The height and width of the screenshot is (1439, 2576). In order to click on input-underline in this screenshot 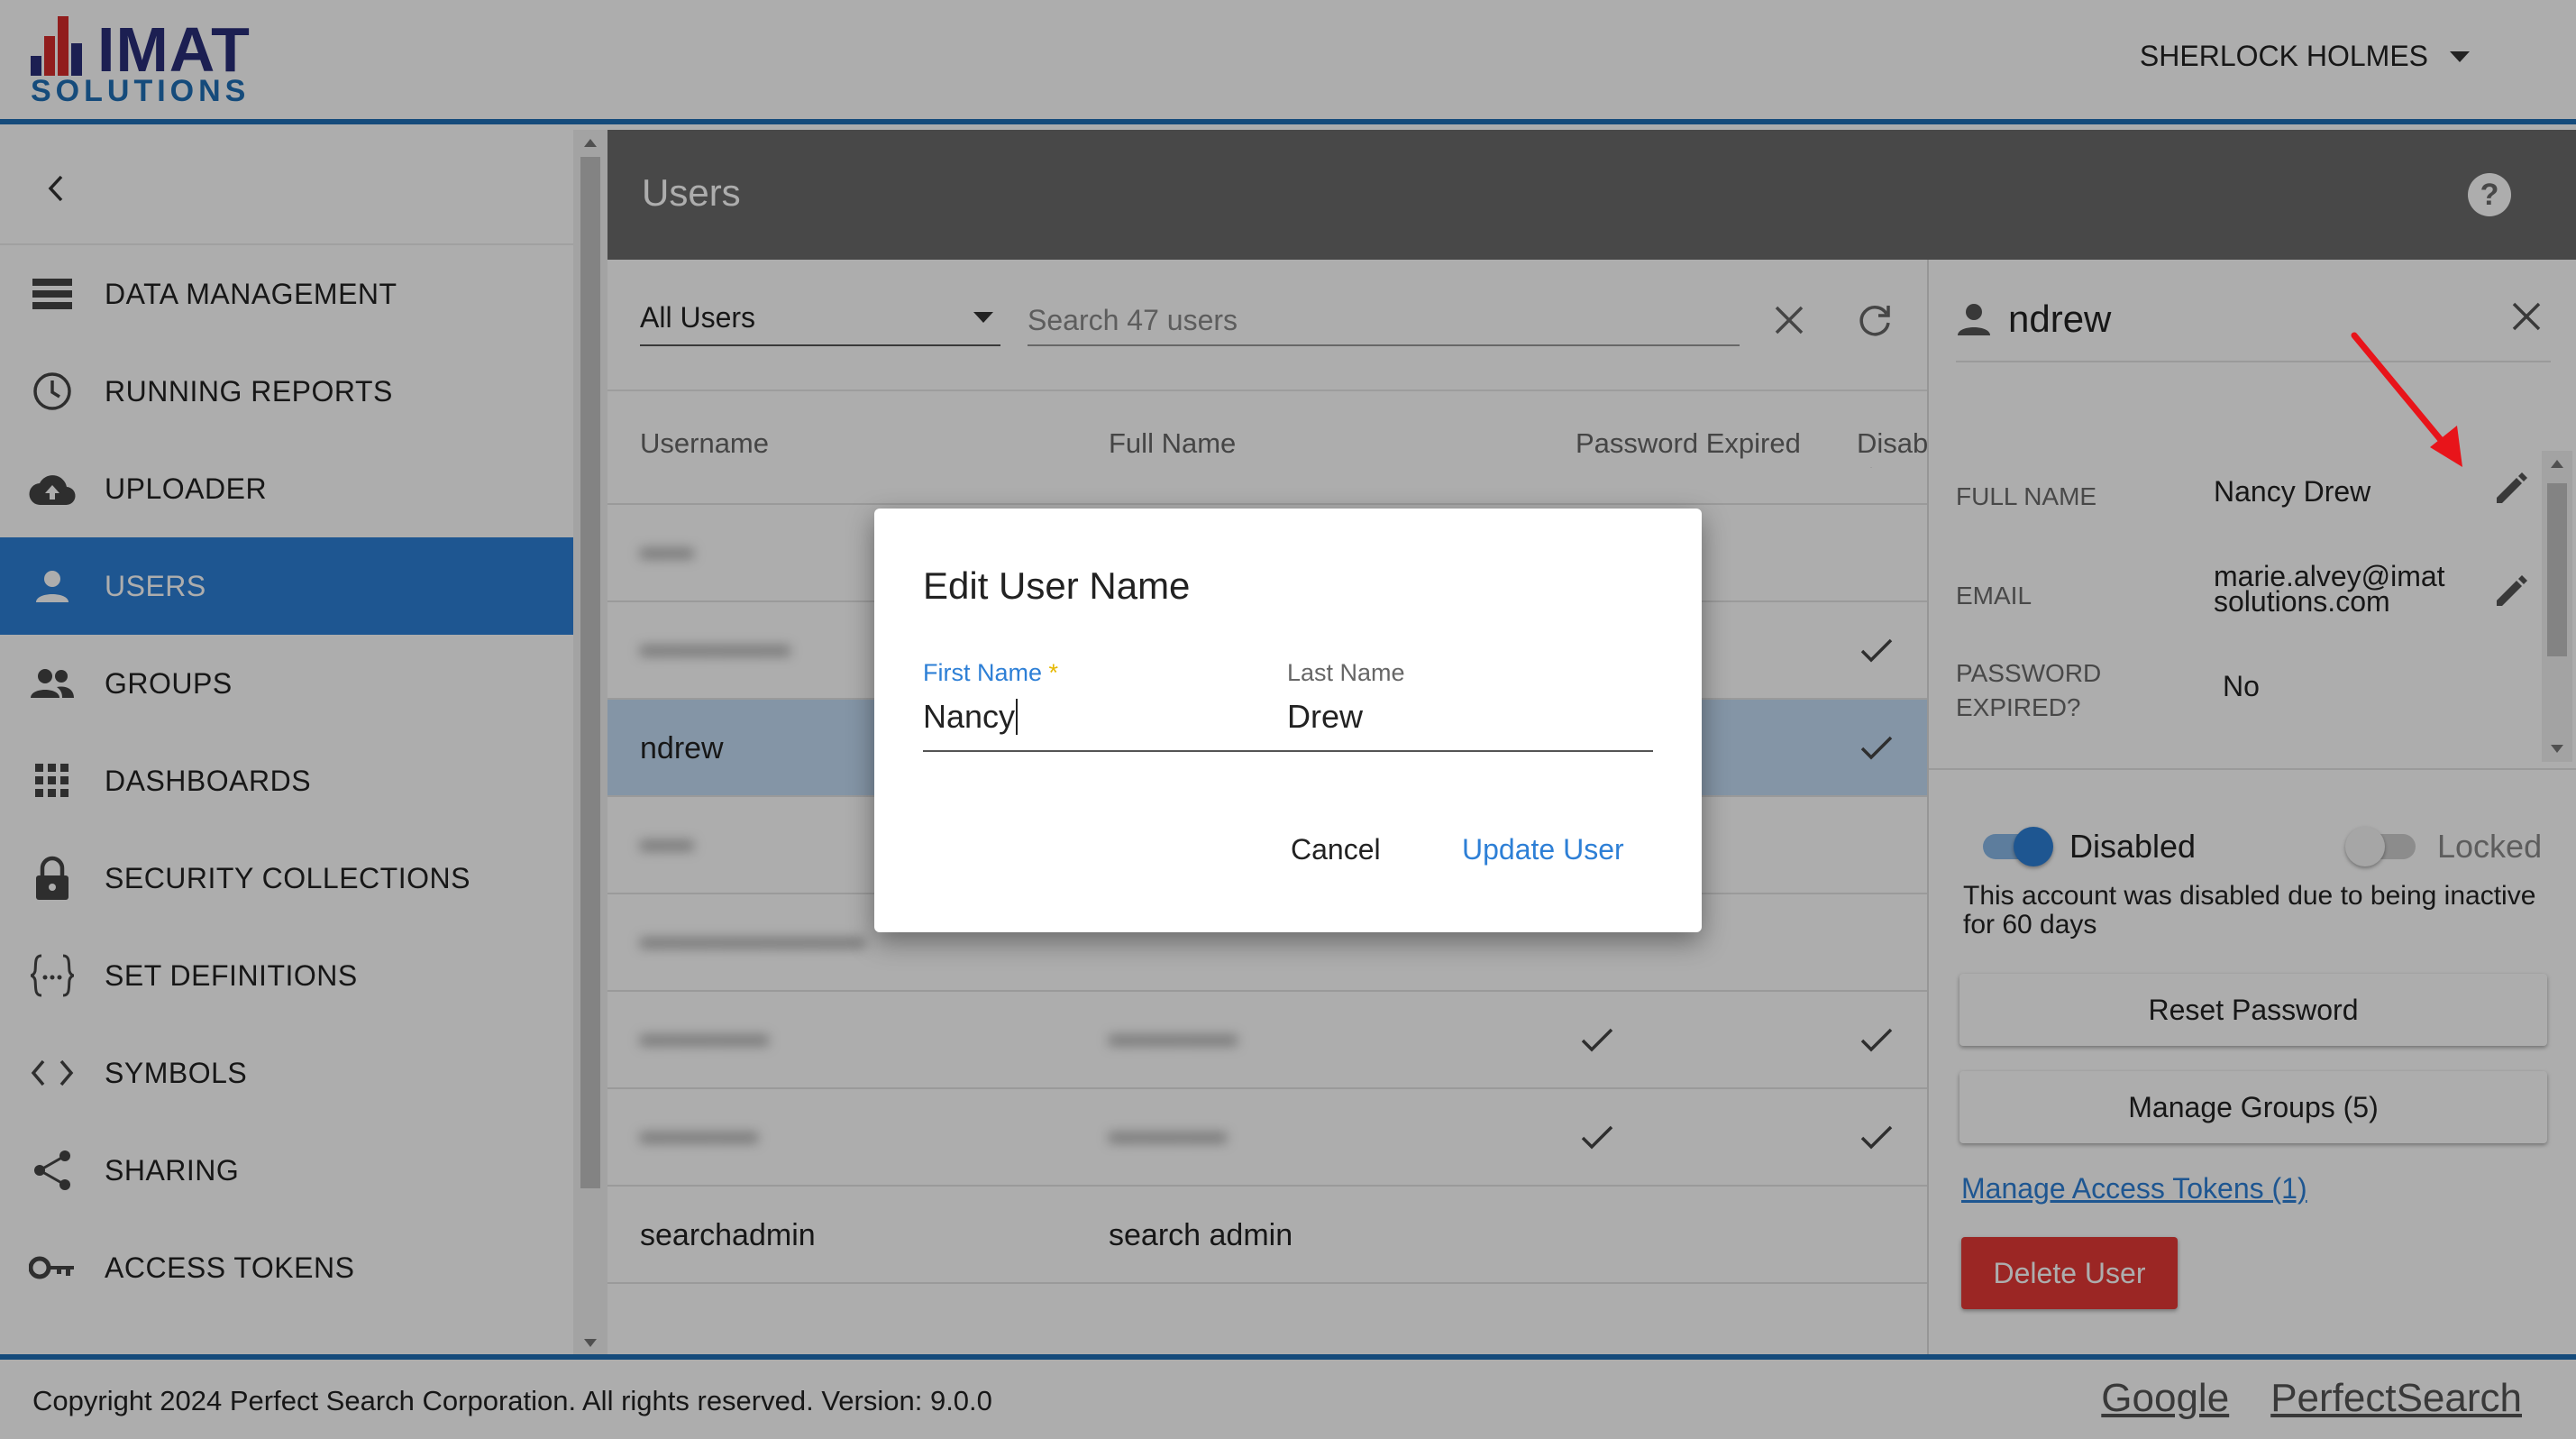, I will do `click(1288, 751)`.